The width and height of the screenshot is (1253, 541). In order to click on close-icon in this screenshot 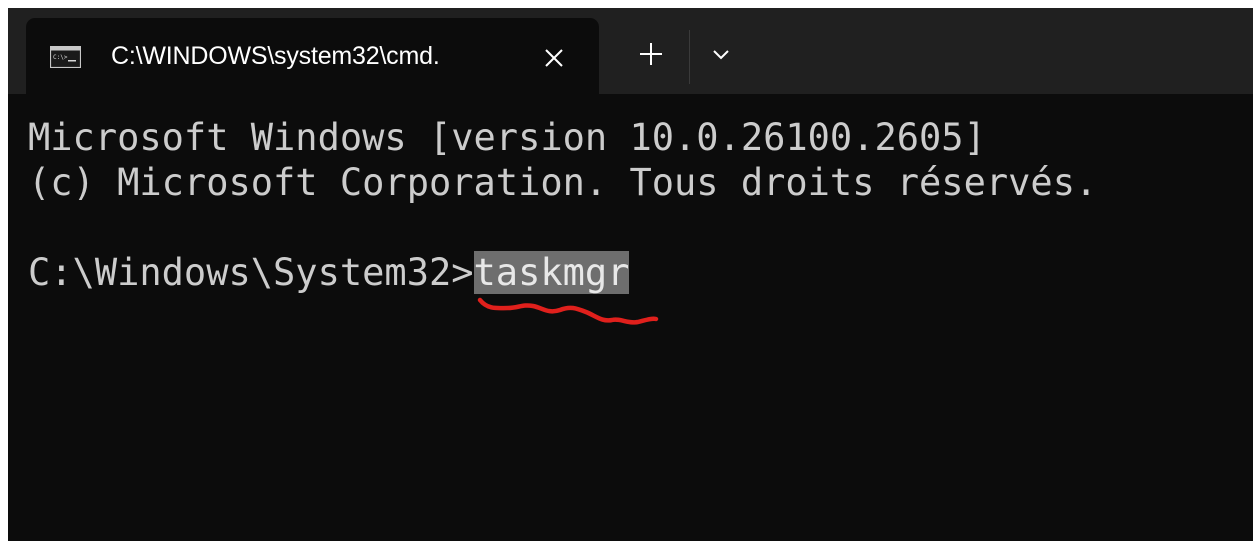, I will do `click(554, 58)`.